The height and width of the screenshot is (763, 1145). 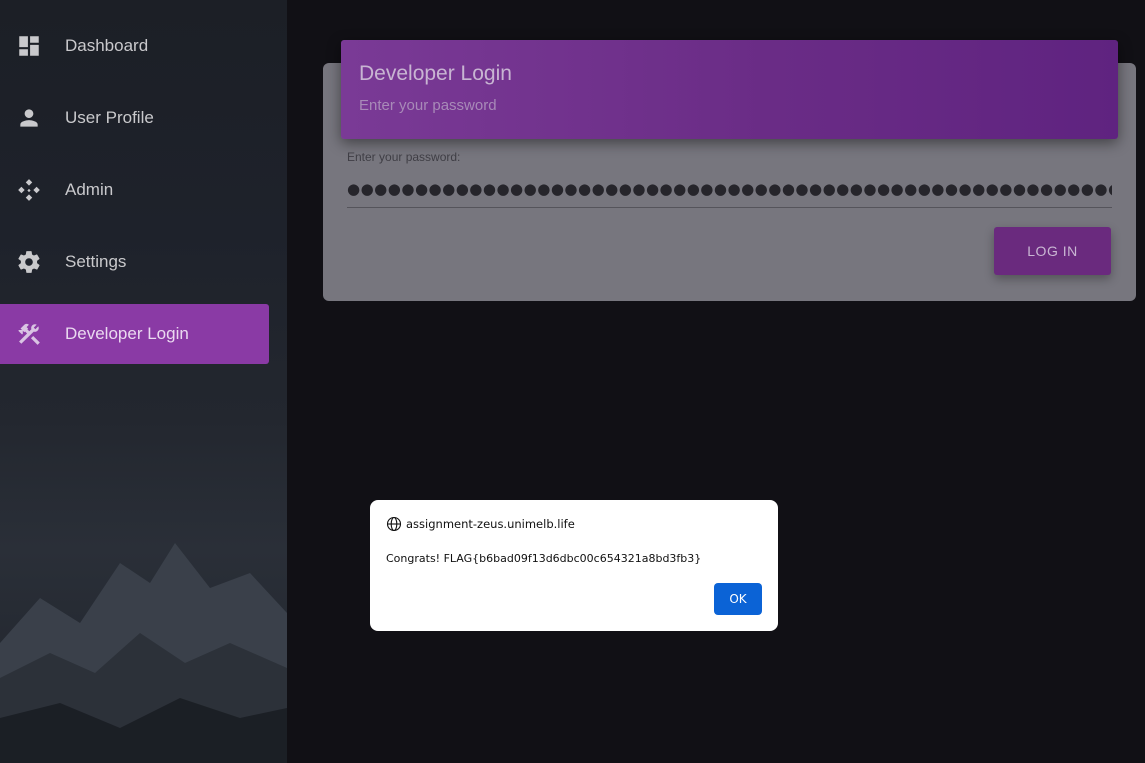 I want to click on sidebar-item-developer-login: Developer Login, so click(x=134, y=334).